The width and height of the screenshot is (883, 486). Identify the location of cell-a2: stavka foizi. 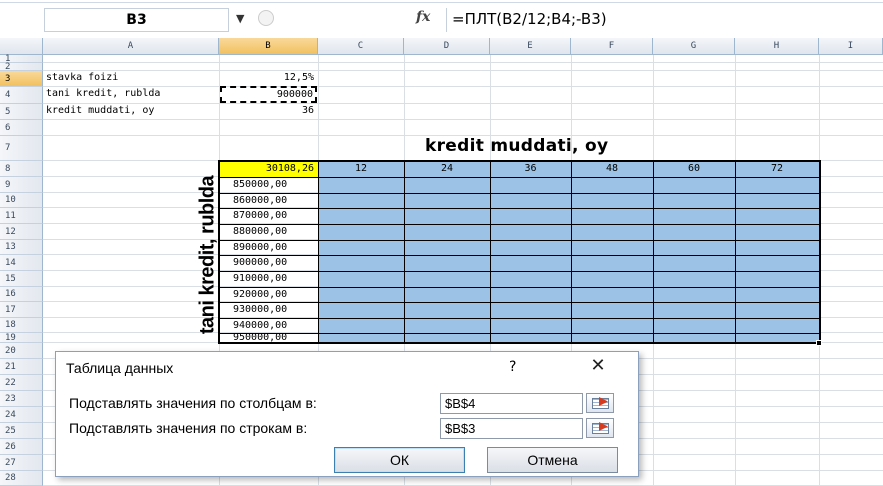
(82, 77).